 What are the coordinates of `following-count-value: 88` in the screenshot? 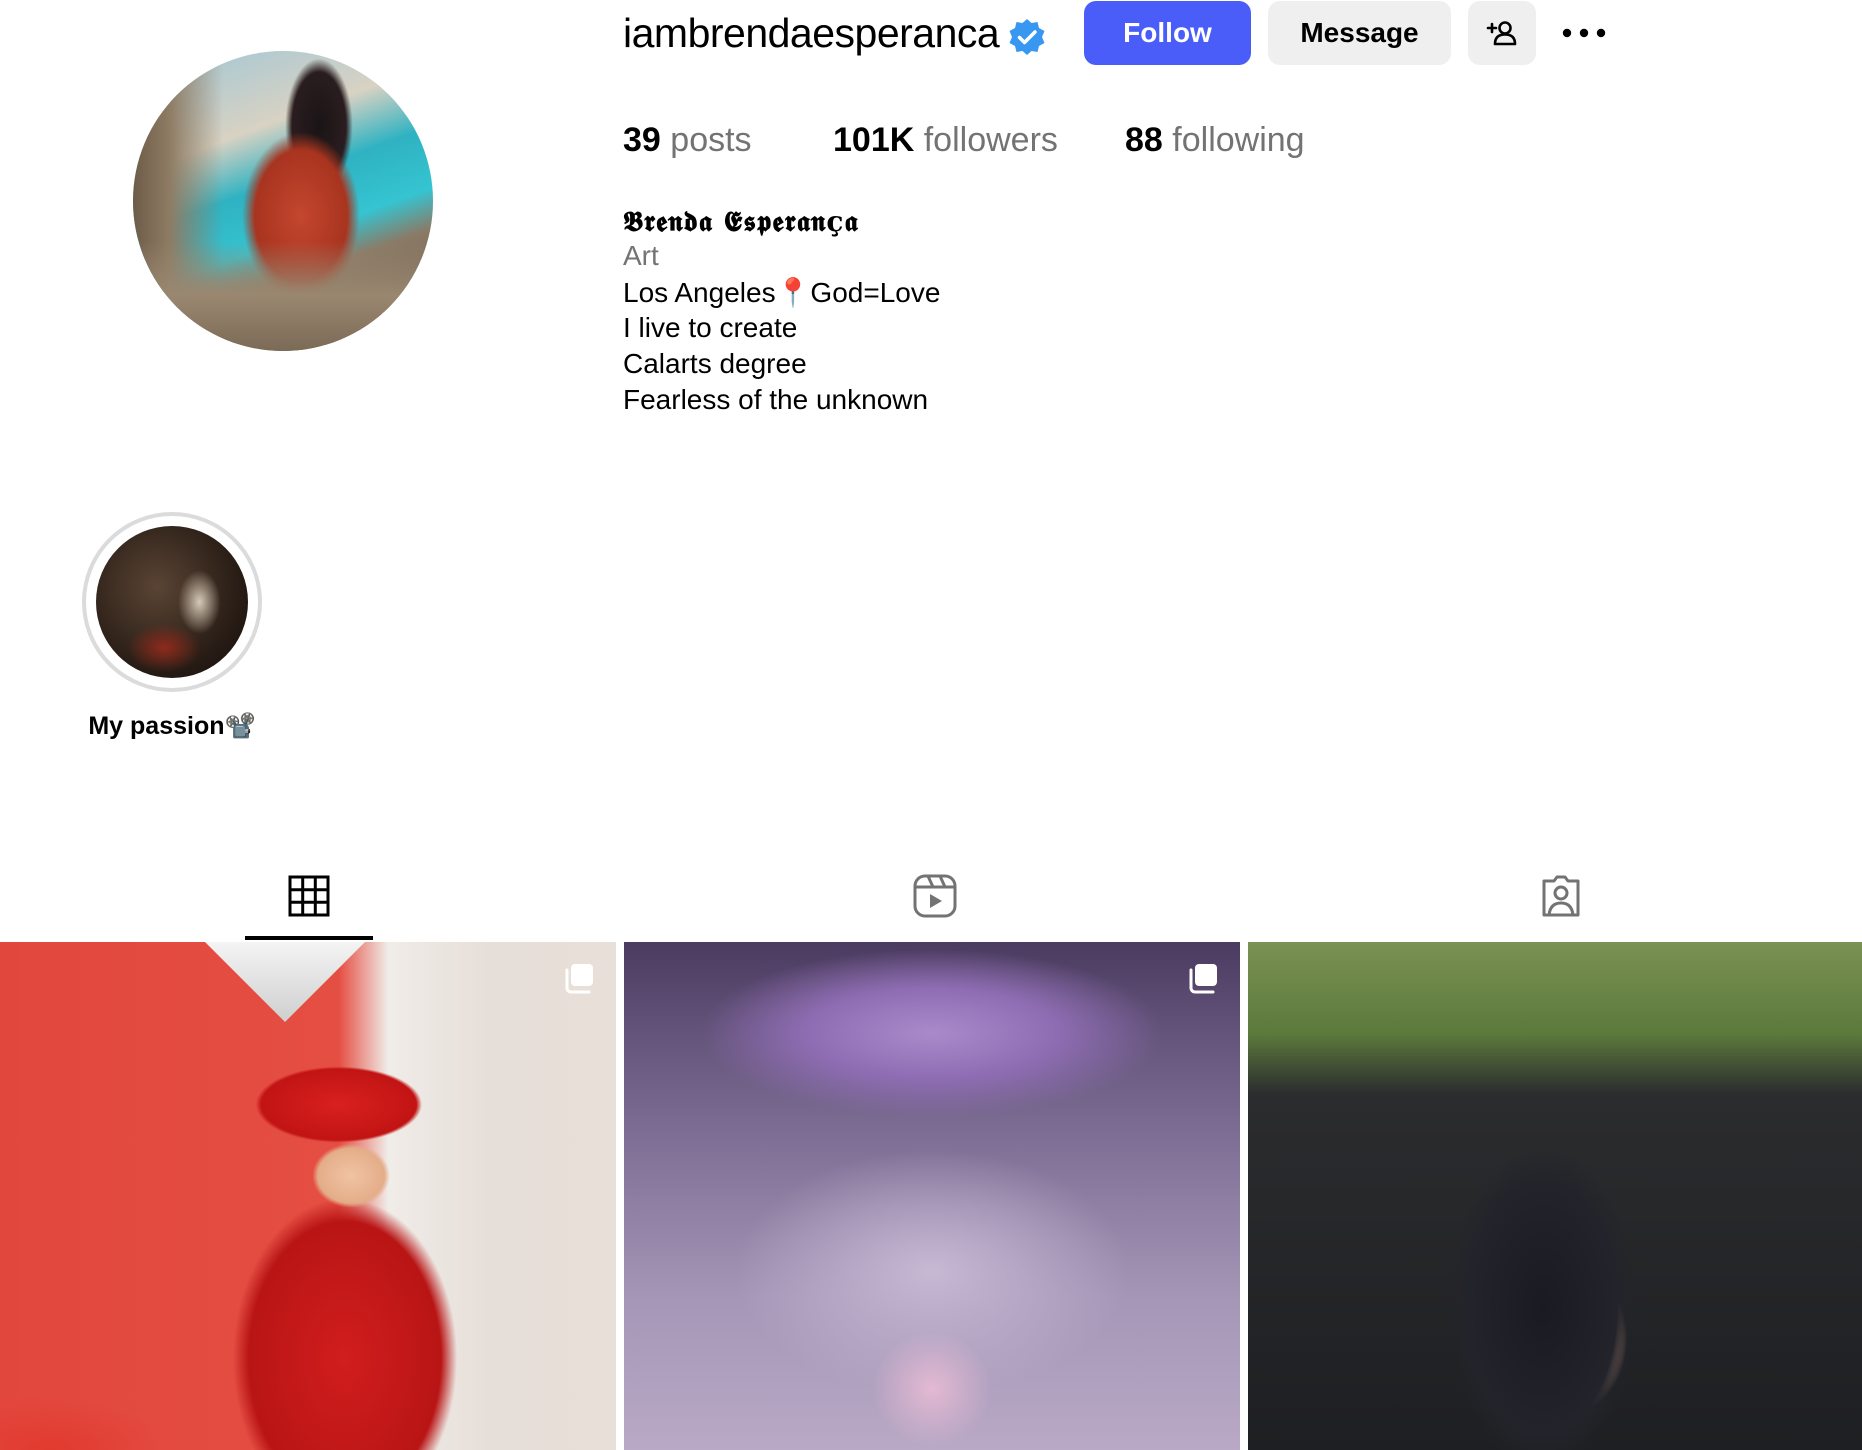 It's located at (1144, 140).